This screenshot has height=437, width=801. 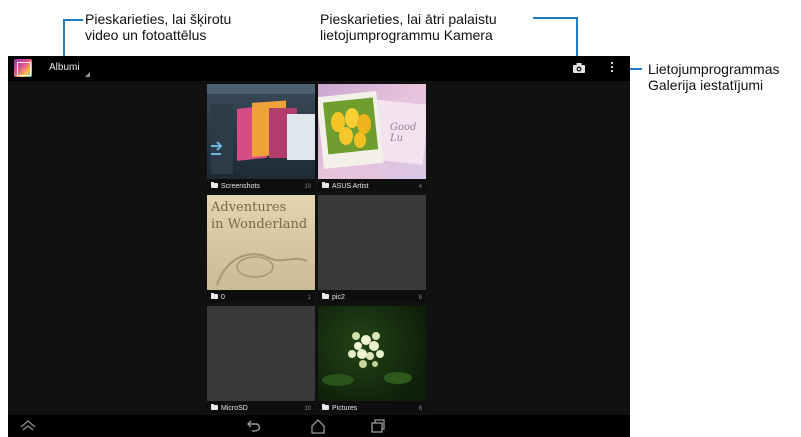 What do you see at coordinates (254, 426) in the screenshot?
I see `back-icon` at bounding box center [254, 426].